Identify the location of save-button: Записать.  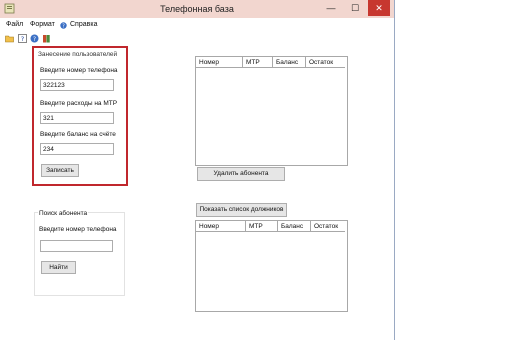
(60, 170).